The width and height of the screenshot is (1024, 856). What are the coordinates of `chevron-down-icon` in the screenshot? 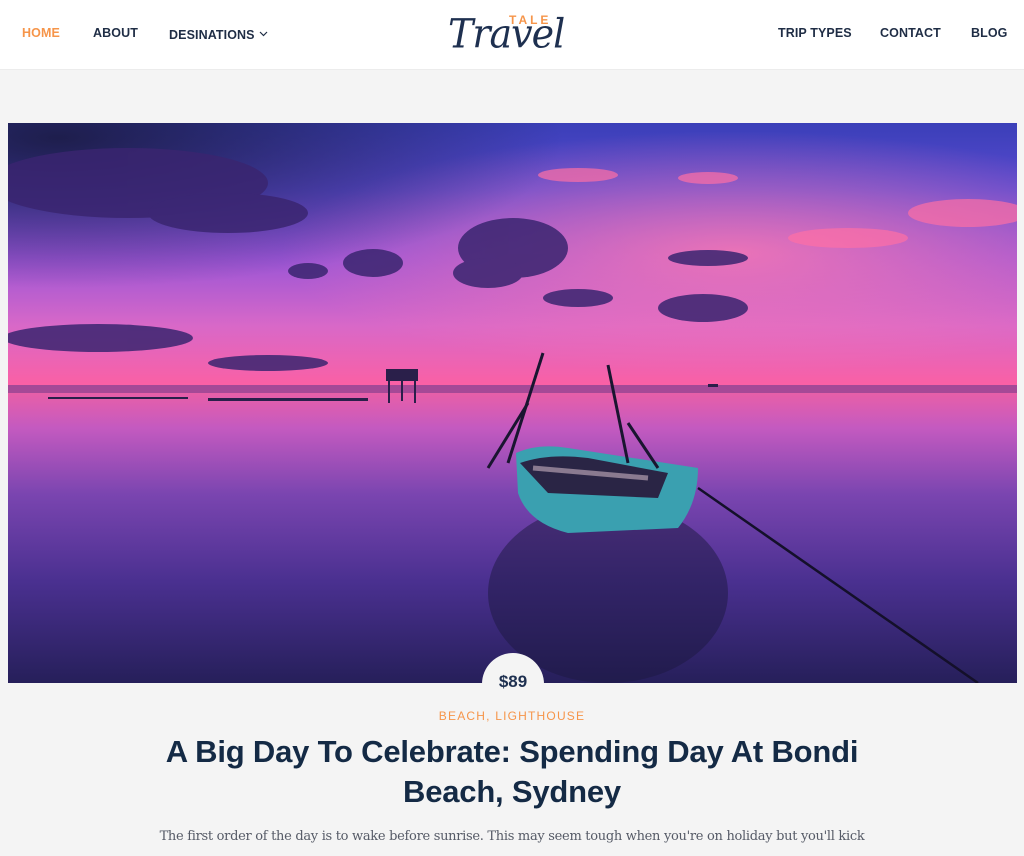 It's located at (263, 33).